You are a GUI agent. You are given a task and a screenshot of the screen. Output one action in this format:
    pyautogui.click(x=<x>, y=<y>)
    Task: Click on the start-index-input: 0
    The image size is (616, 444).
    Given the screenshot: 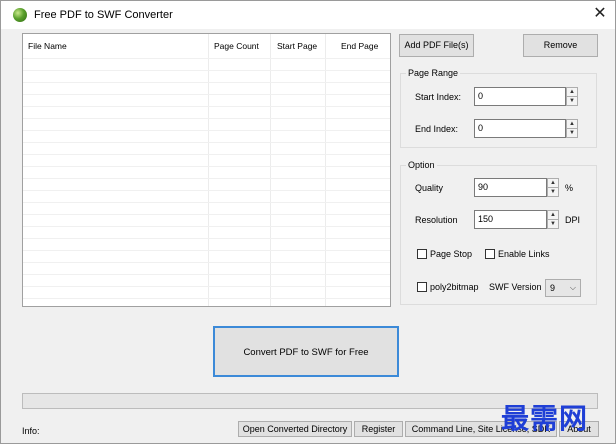 What is the action you would take?
    pyautogui.click(x=520, y=96)
    